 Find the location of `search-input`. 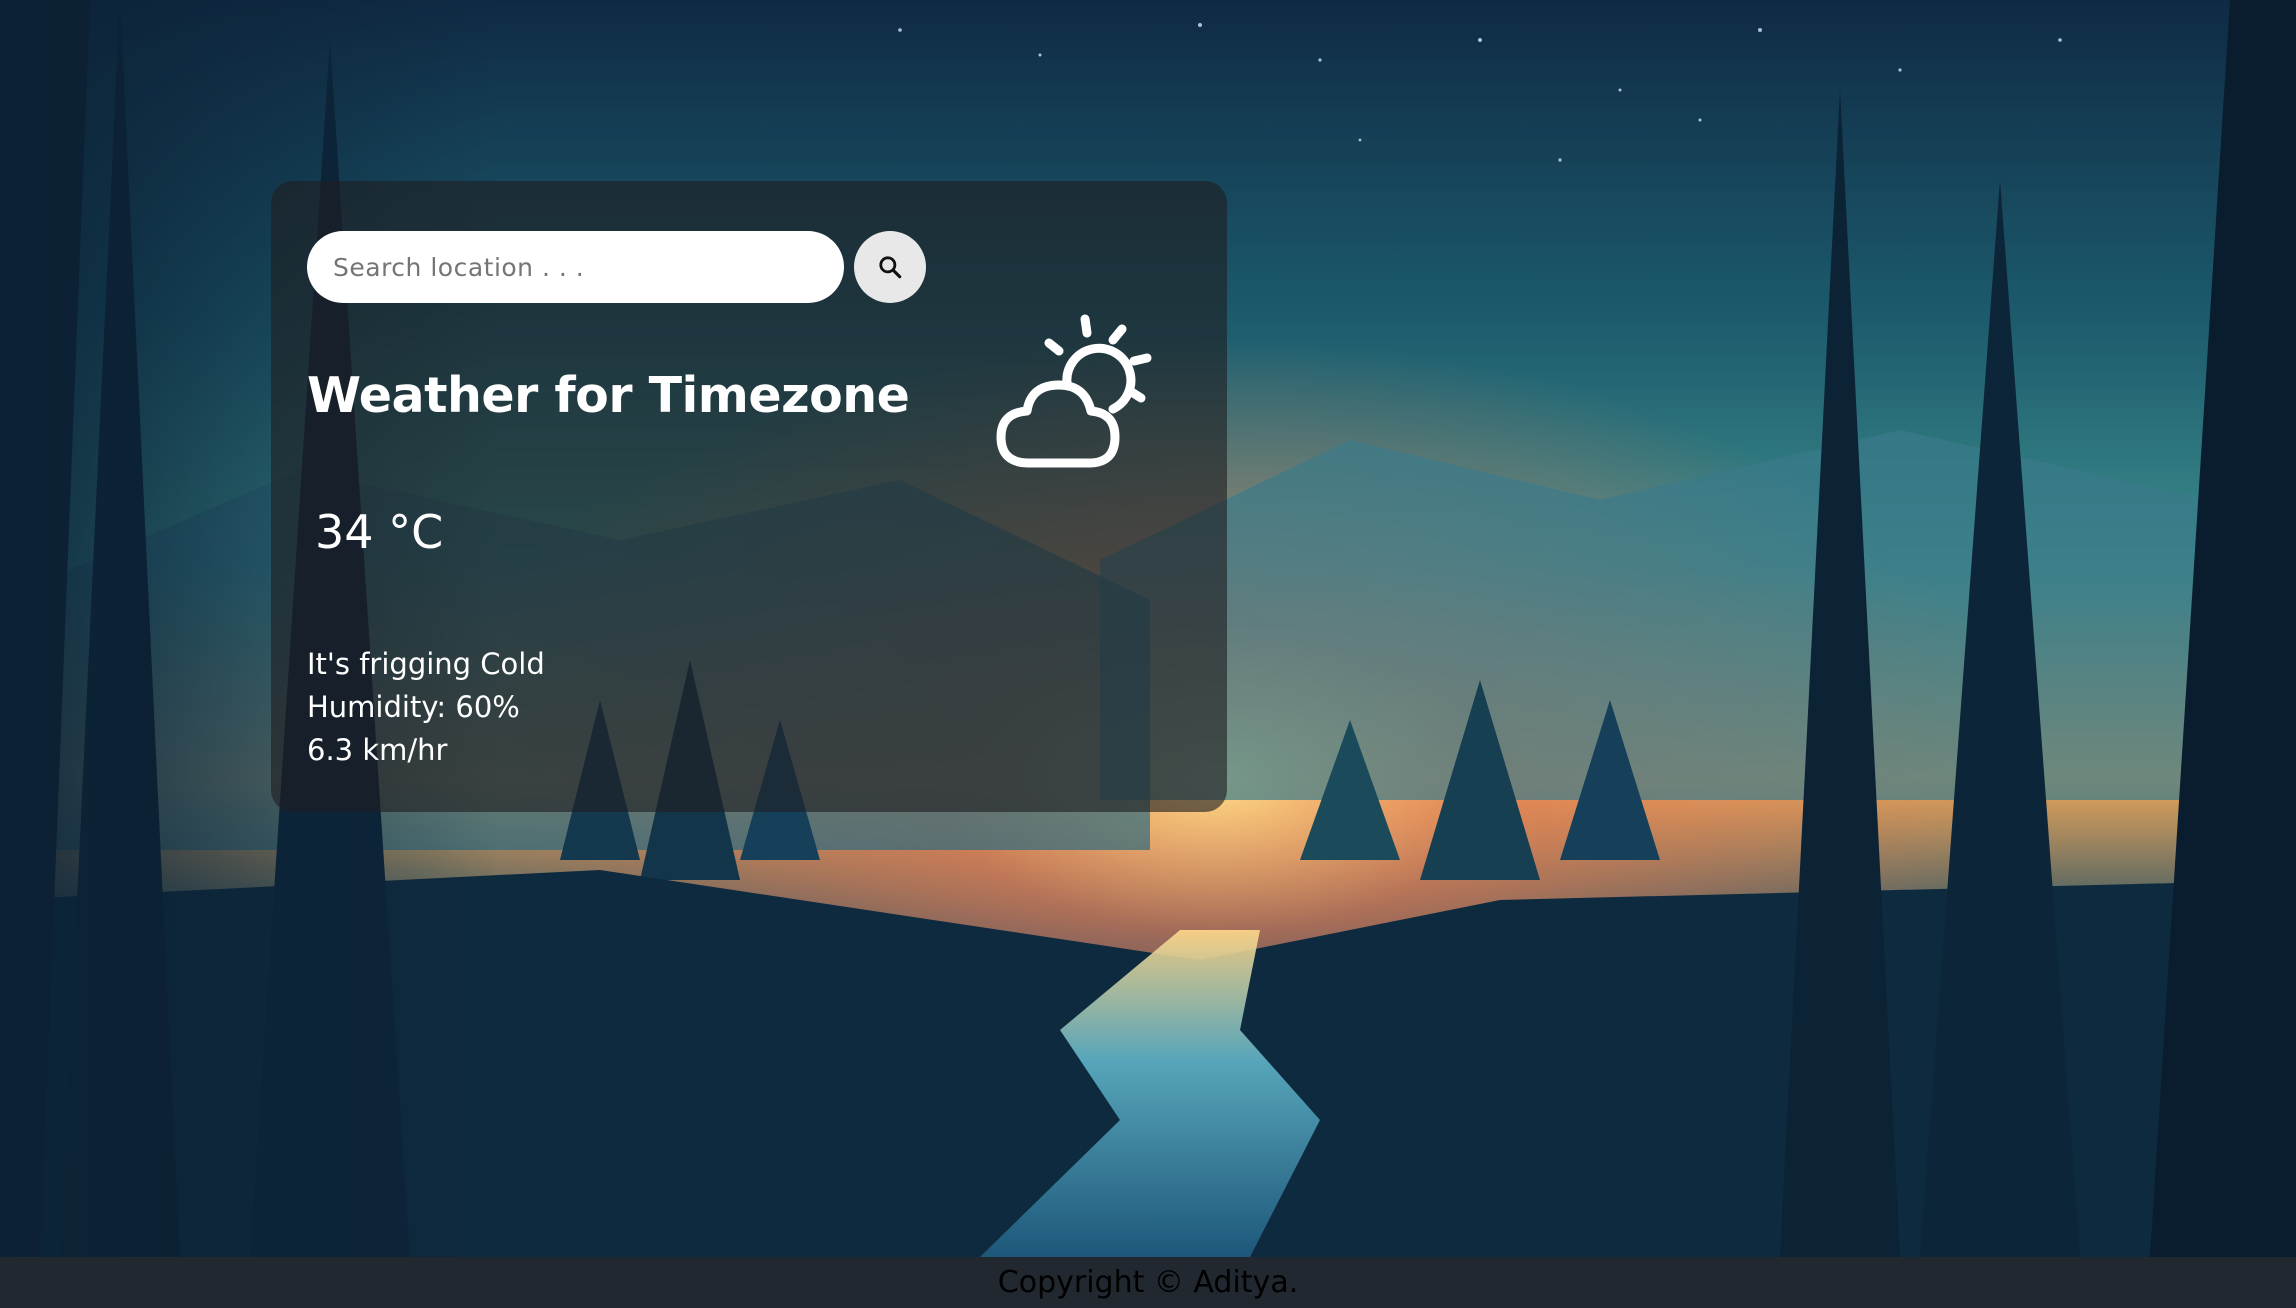

search-input is located at coordinates (575, 267).